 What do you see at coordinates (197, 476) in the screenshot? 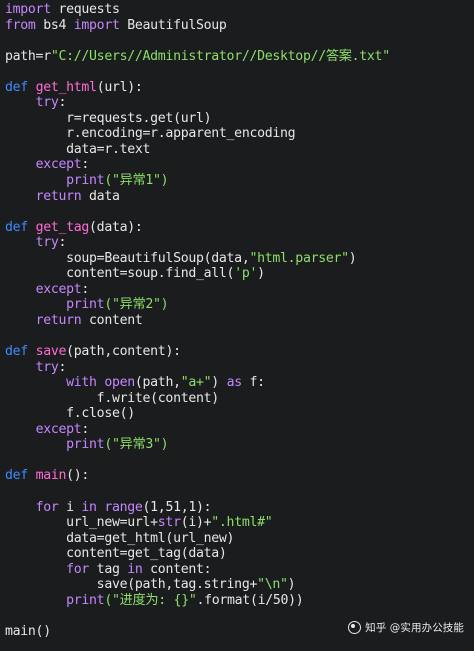
I see `code-line: def main():` at bounding box center [197, 476].